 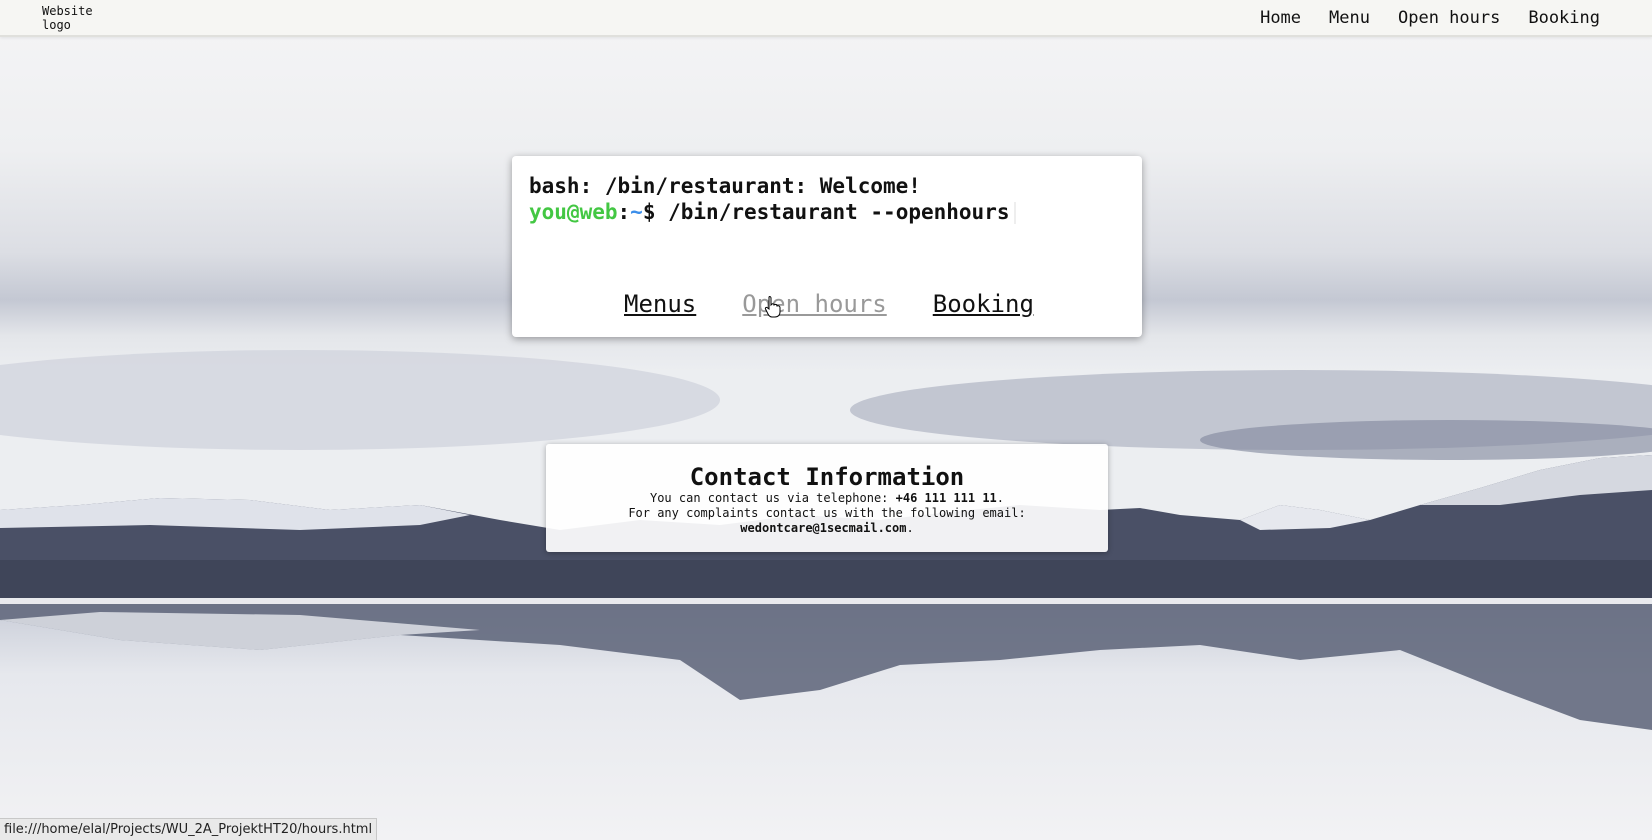 I want to click on hand-pointer-icon, so click(x=772, y=307).